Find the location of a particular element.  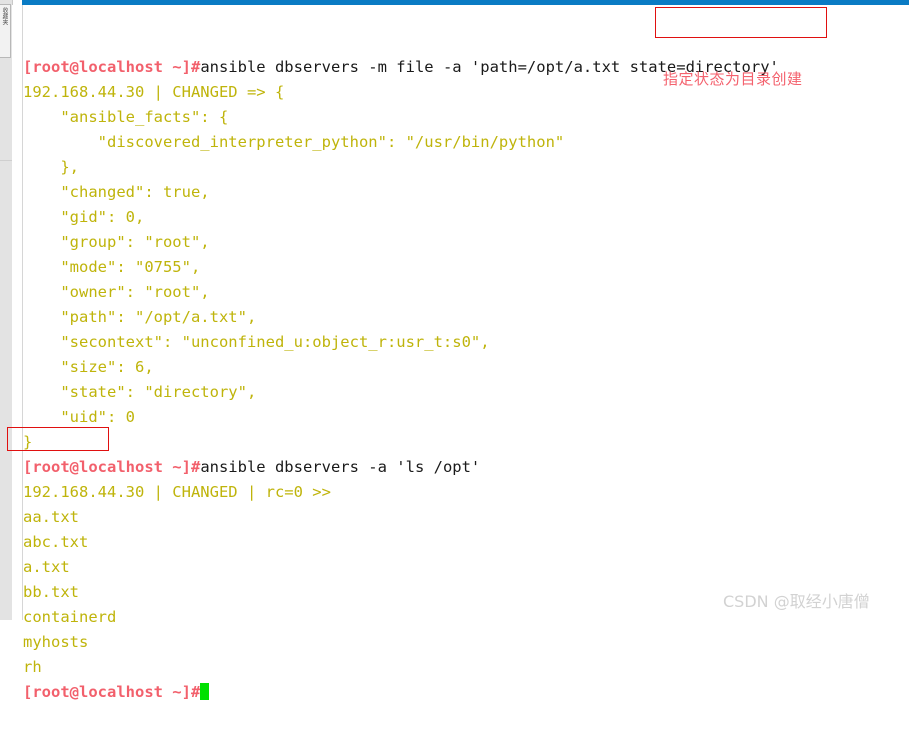

command-output-text: "ansible_facts": { is located at coordinates (126, 117).